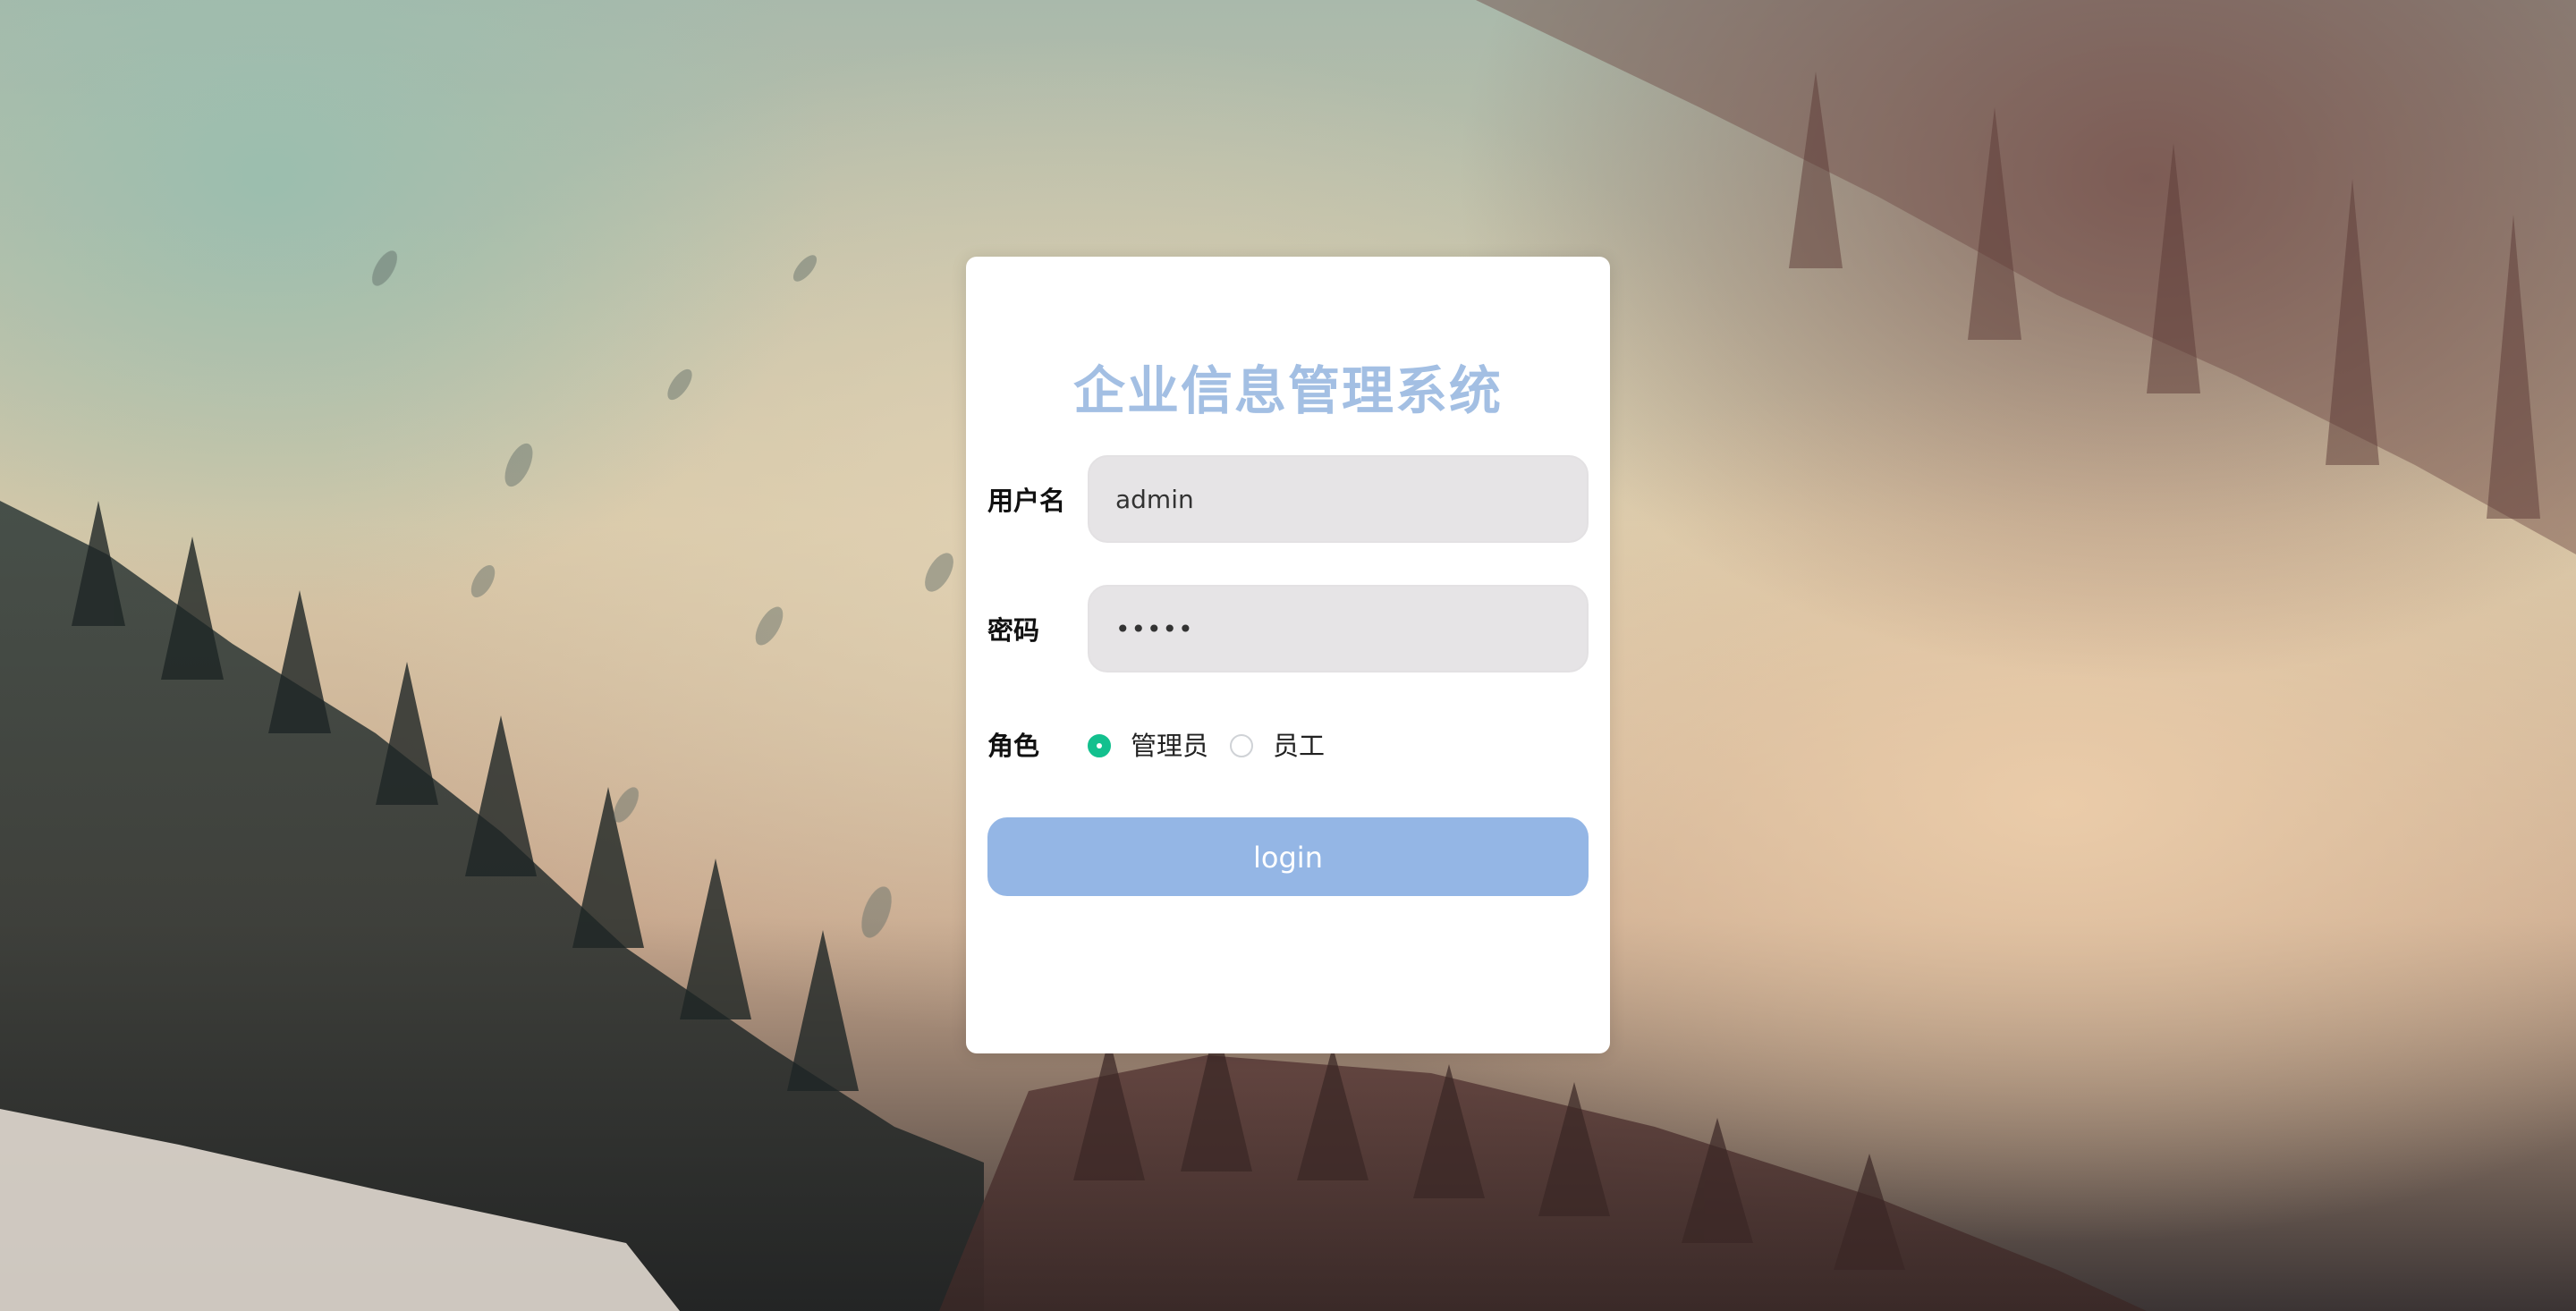  Describe the element at coordinates (1338, 628) in the screenshot. I see `password-field: •••••` at that location.